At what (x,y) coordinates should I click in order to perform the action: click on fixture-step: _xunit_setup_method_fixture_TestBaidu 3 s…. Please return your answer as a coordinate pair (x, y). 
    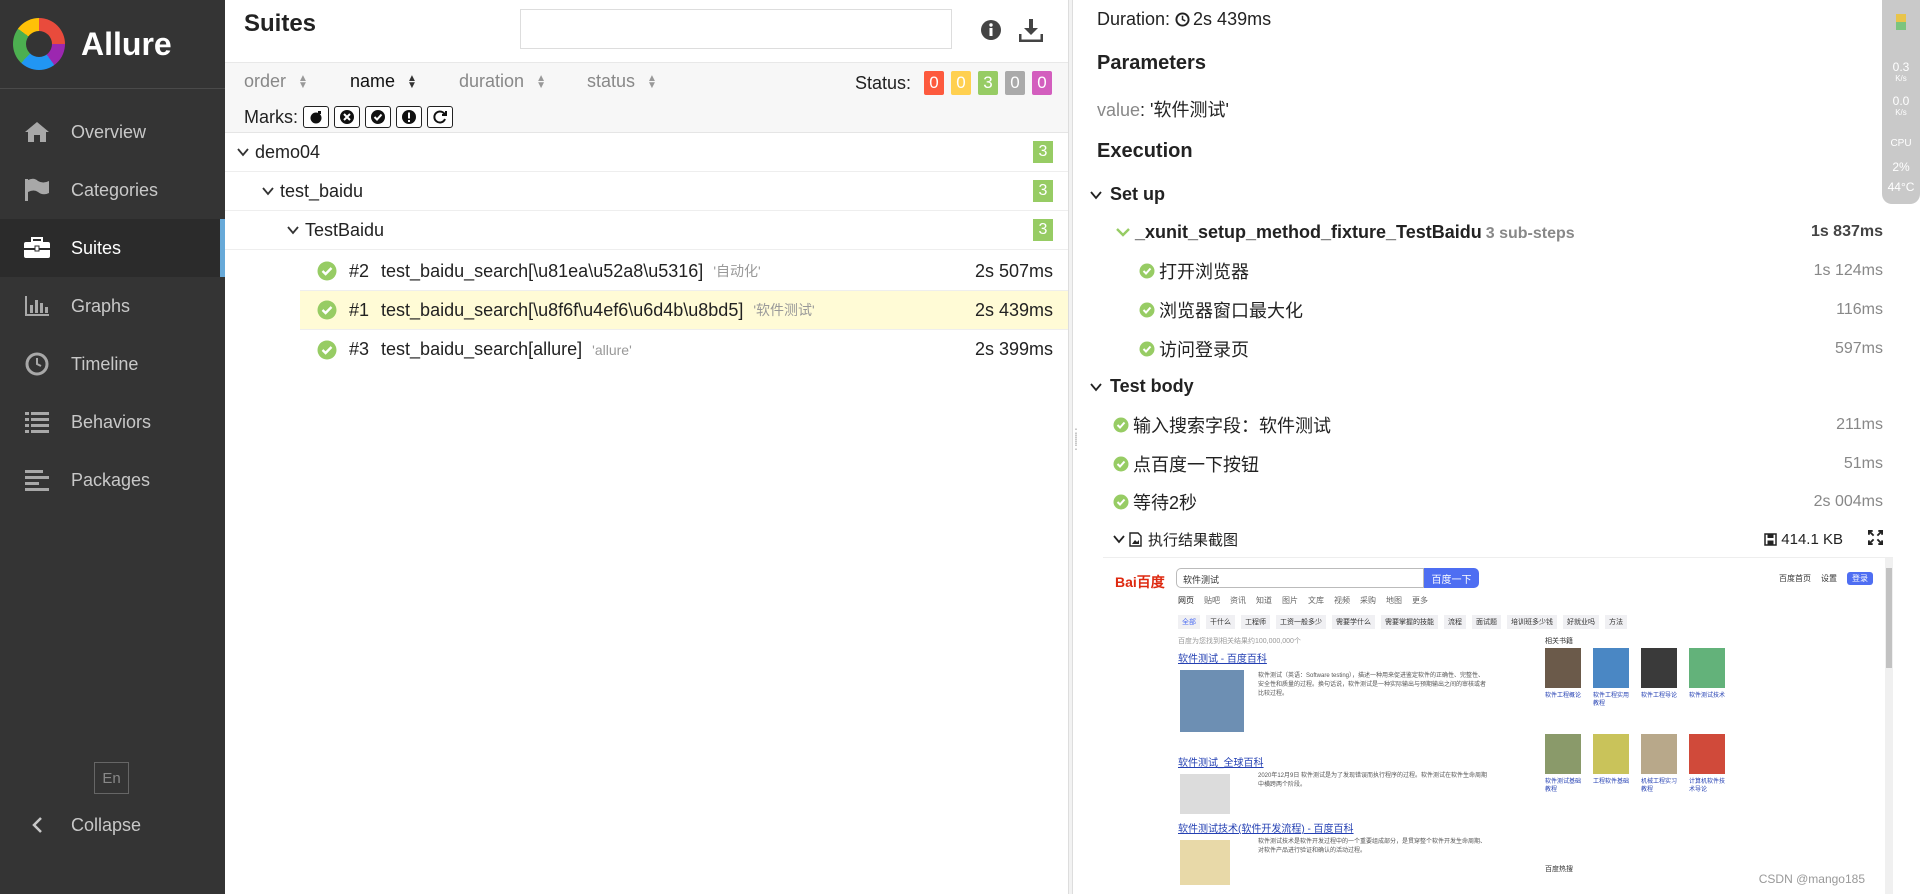
    Looking at the image, I should click on (1499, 232).